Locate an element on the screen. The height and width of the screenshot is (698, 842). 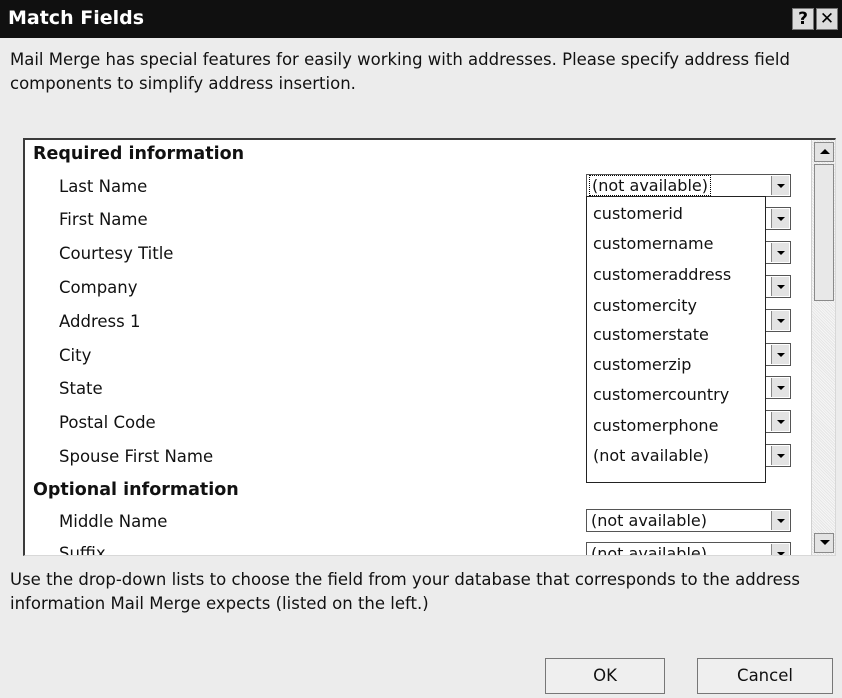
dropdown-option: customeraddress is located at coordinates (662, 274).